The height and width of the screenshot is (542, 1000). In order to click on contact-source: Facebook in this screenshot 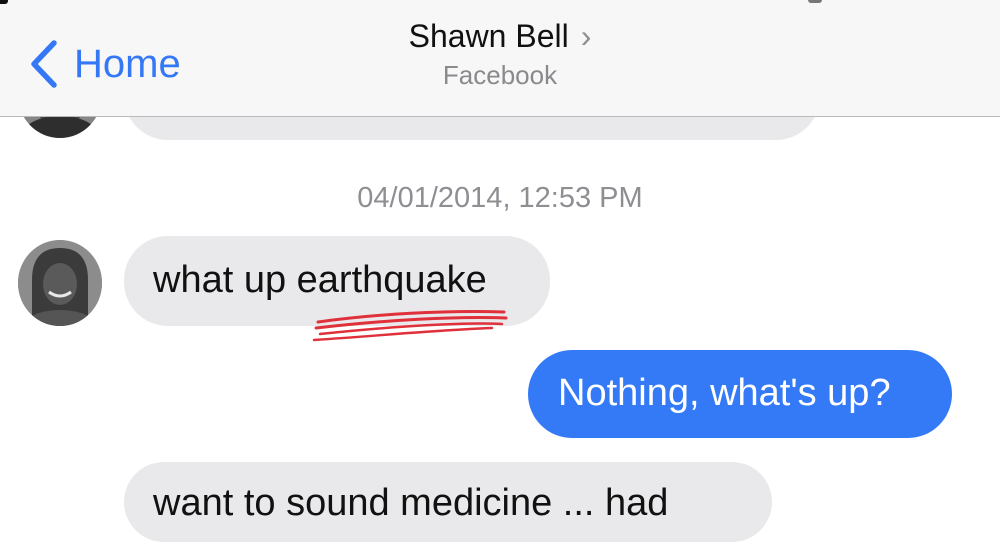, I will do `click(500, 75)`.